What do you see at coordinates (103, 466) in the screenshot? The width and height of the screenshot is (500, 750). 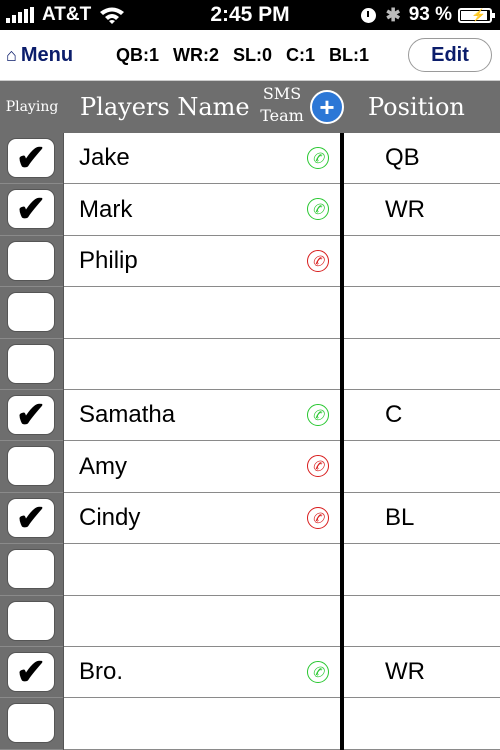 I see `player-name: Amy` at bounding box center [103, 466].